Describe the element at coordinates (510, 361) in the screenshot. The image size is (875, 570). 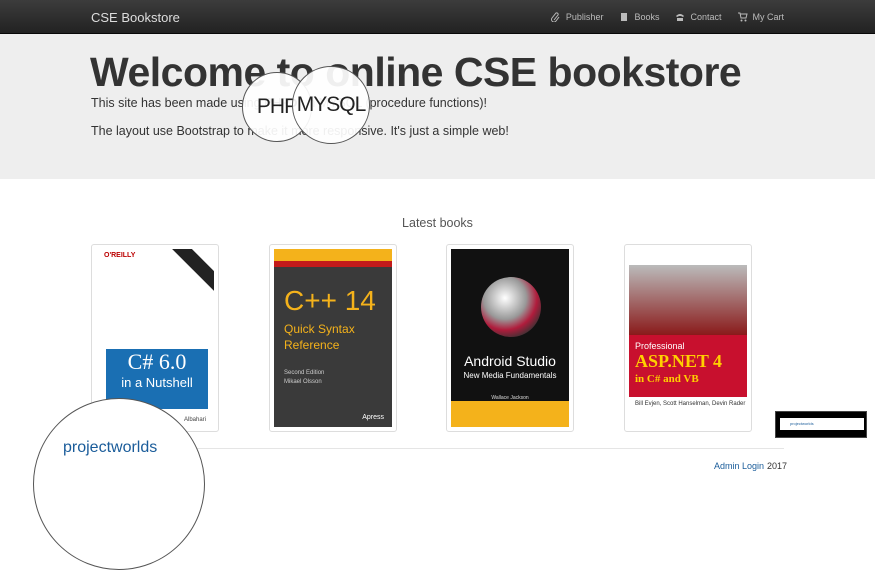
I see `cover-title: Android Studio` at that location.